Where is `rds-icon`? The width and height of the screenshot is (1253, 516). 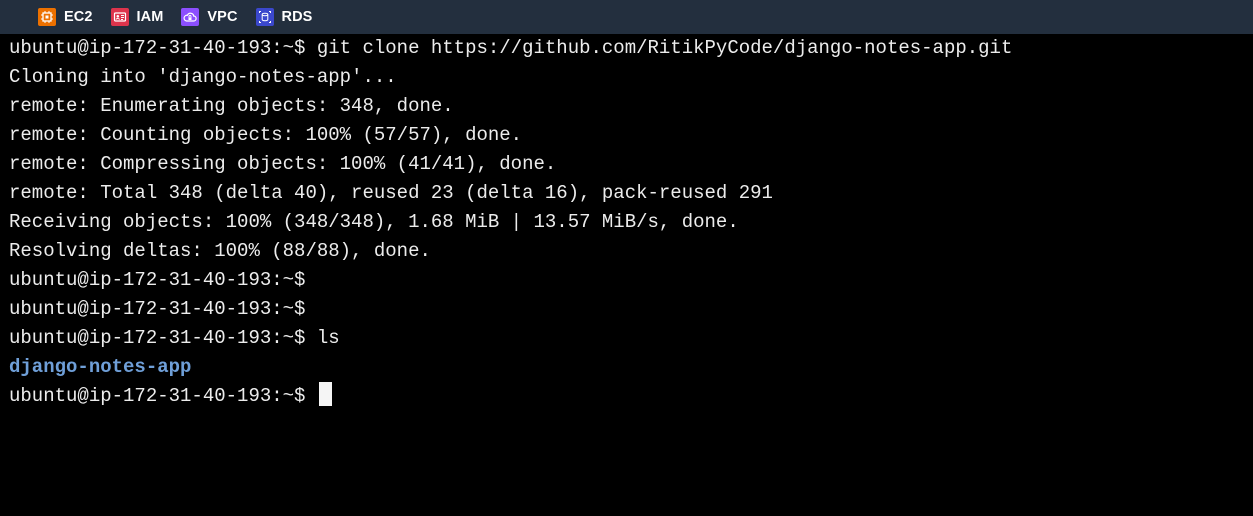 rds-icon is located at coordinates (264, 17).